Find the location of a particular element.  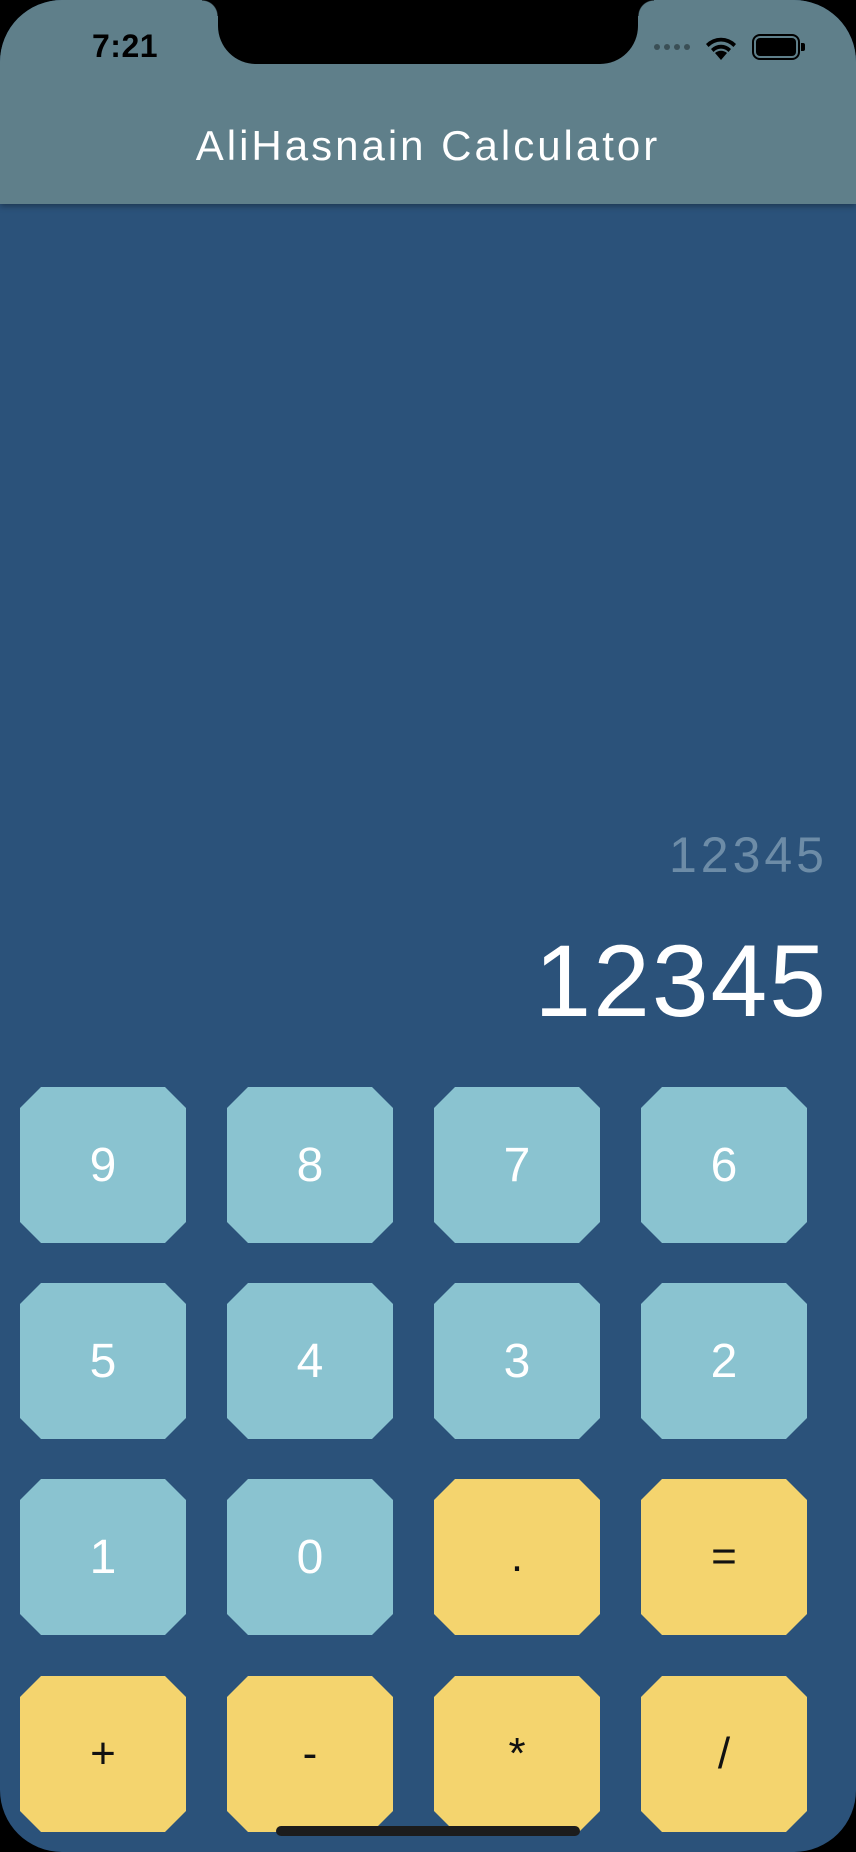

status-bar: 7:21 is located at coordinates (428, 46).